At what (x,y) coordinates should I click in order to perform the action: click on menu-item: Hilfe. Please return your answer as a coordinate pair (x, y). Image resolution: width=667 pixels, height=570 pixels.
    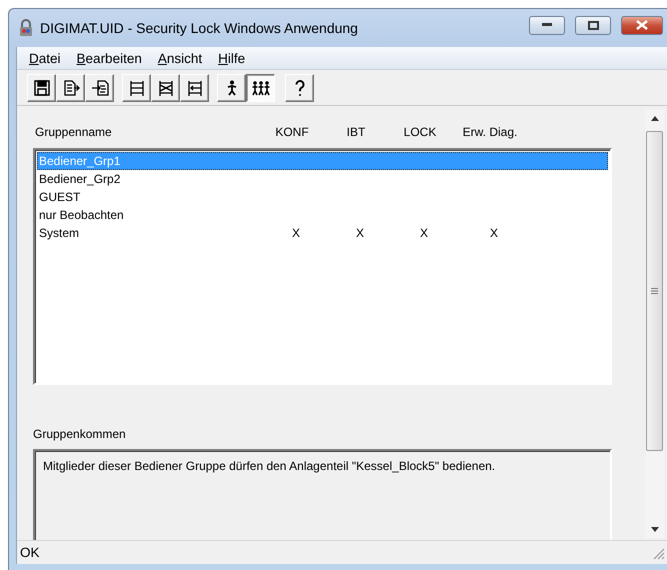
    Looking at the image, I should click on (232, 58).